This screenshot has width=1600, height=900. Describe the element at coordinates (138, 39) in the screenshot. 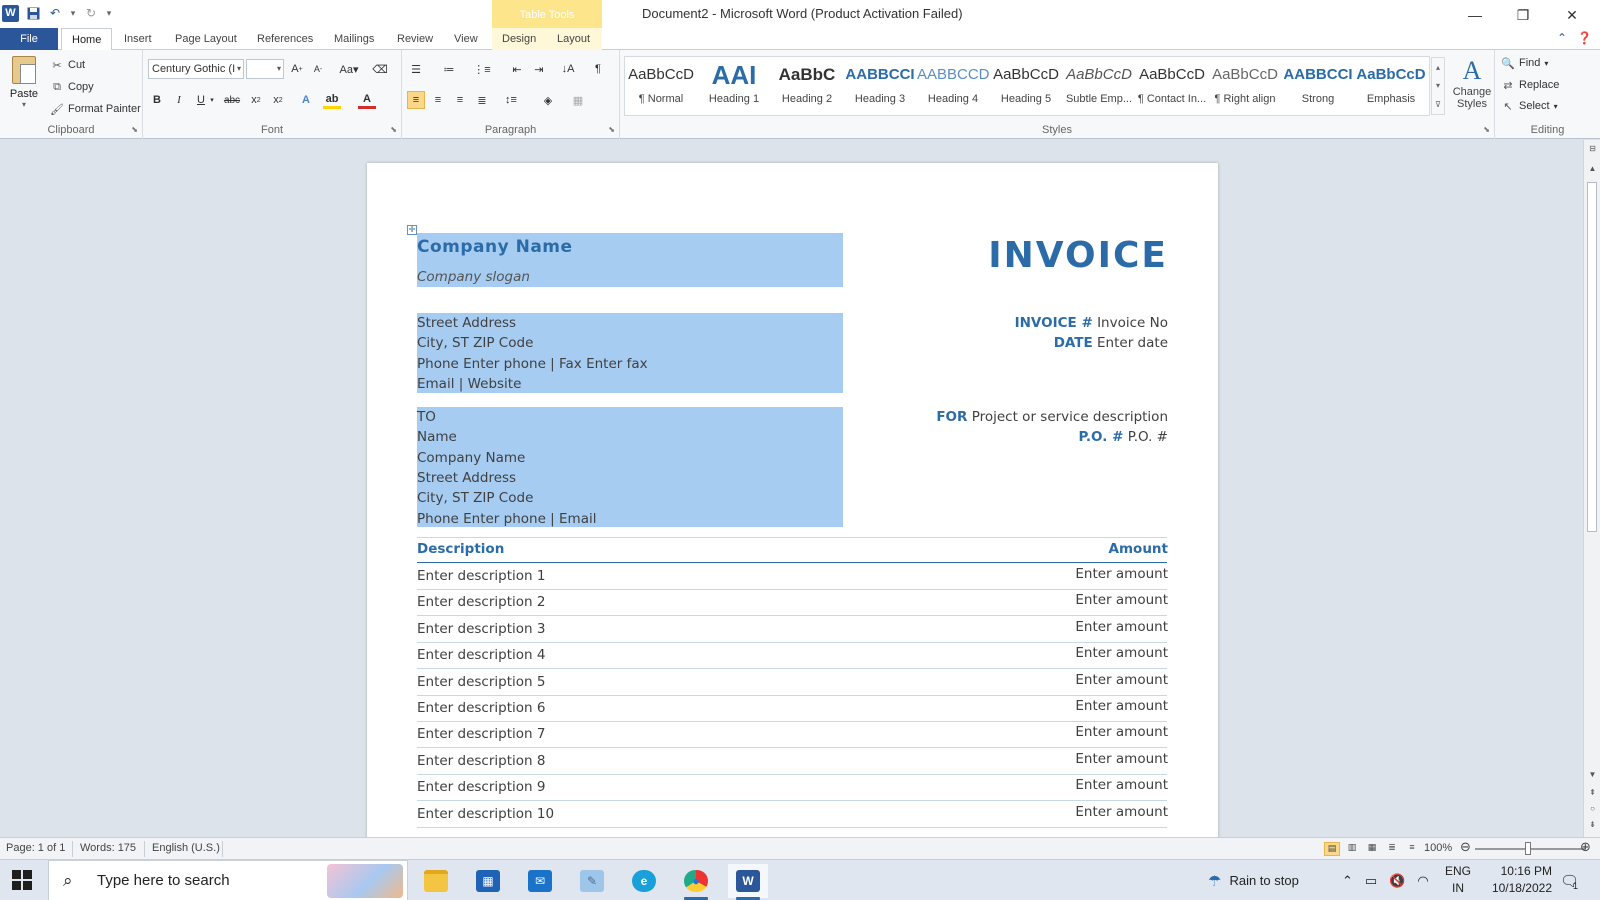

I see `tab-insert: Insert` at that location.